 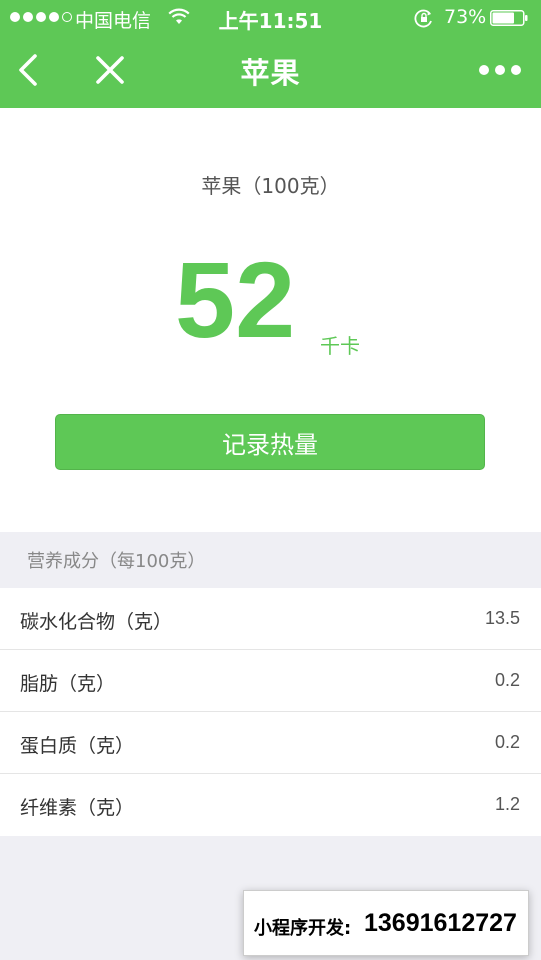 I want to click on nutrition-row-protein: 蛋白质（克） 0.2, so click(x=270, y=743).